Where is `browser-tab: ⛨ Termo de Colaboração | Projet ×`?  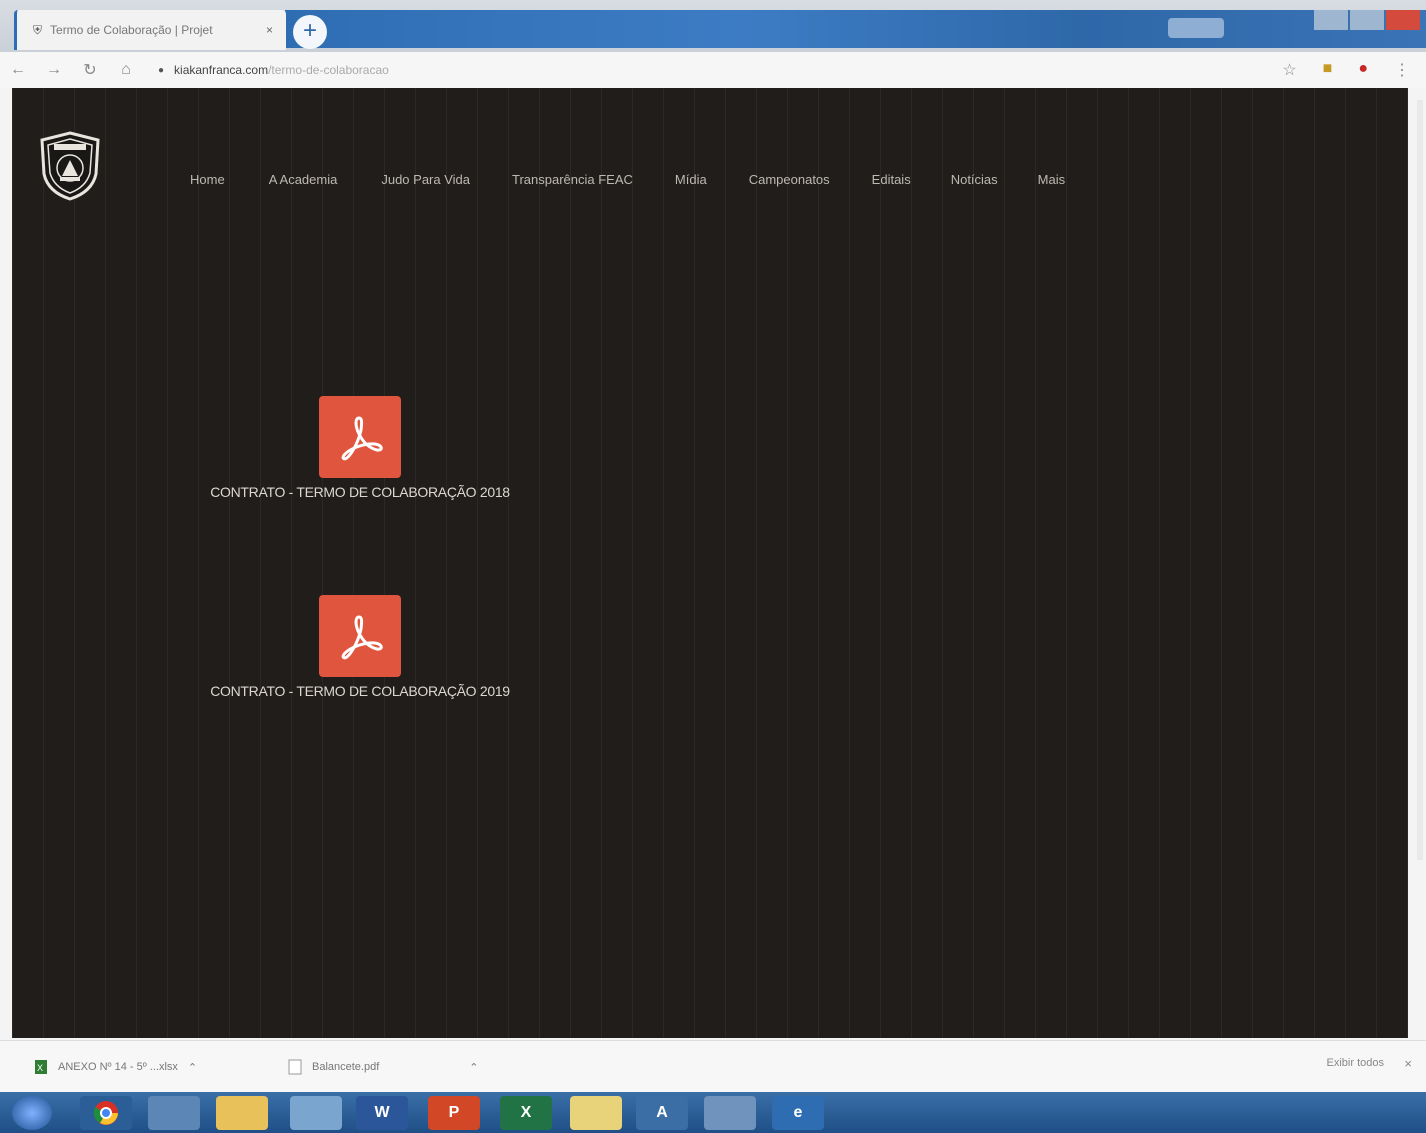
browser-tab: ⛨ Termo de Colaboração | Projet × is located at coordinates (150, 30).